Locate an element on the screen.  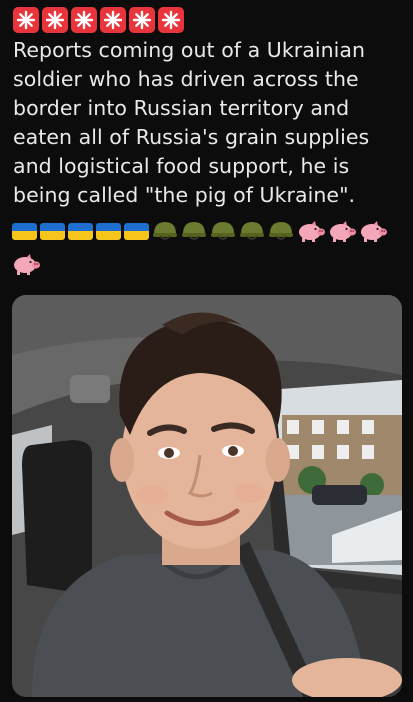
tweet-text-line: border into Russian territory and is located at coordinates (181, 108).